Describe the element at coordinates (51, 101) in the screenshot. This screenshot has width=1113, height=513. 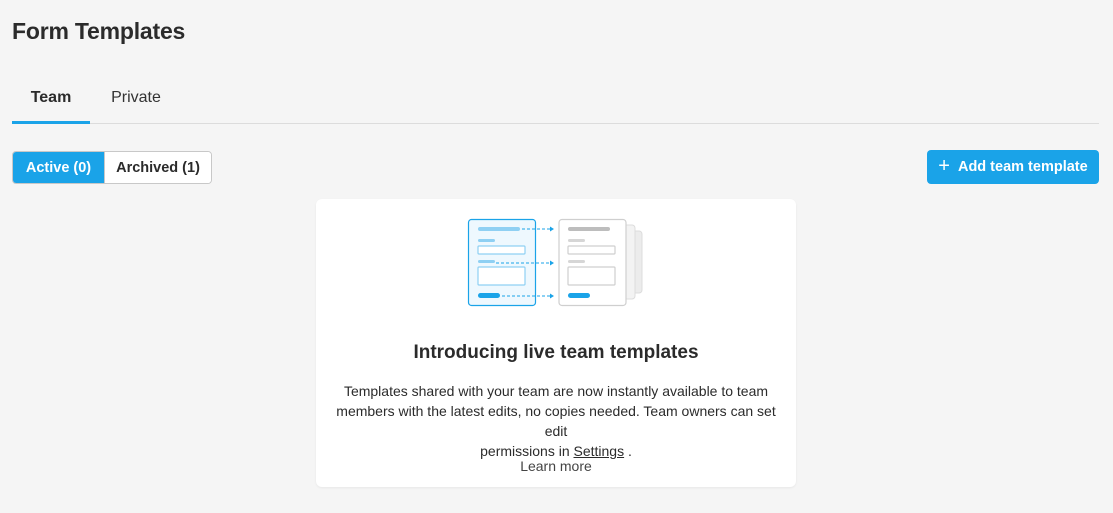
I see `tab-team: Team` at that location.